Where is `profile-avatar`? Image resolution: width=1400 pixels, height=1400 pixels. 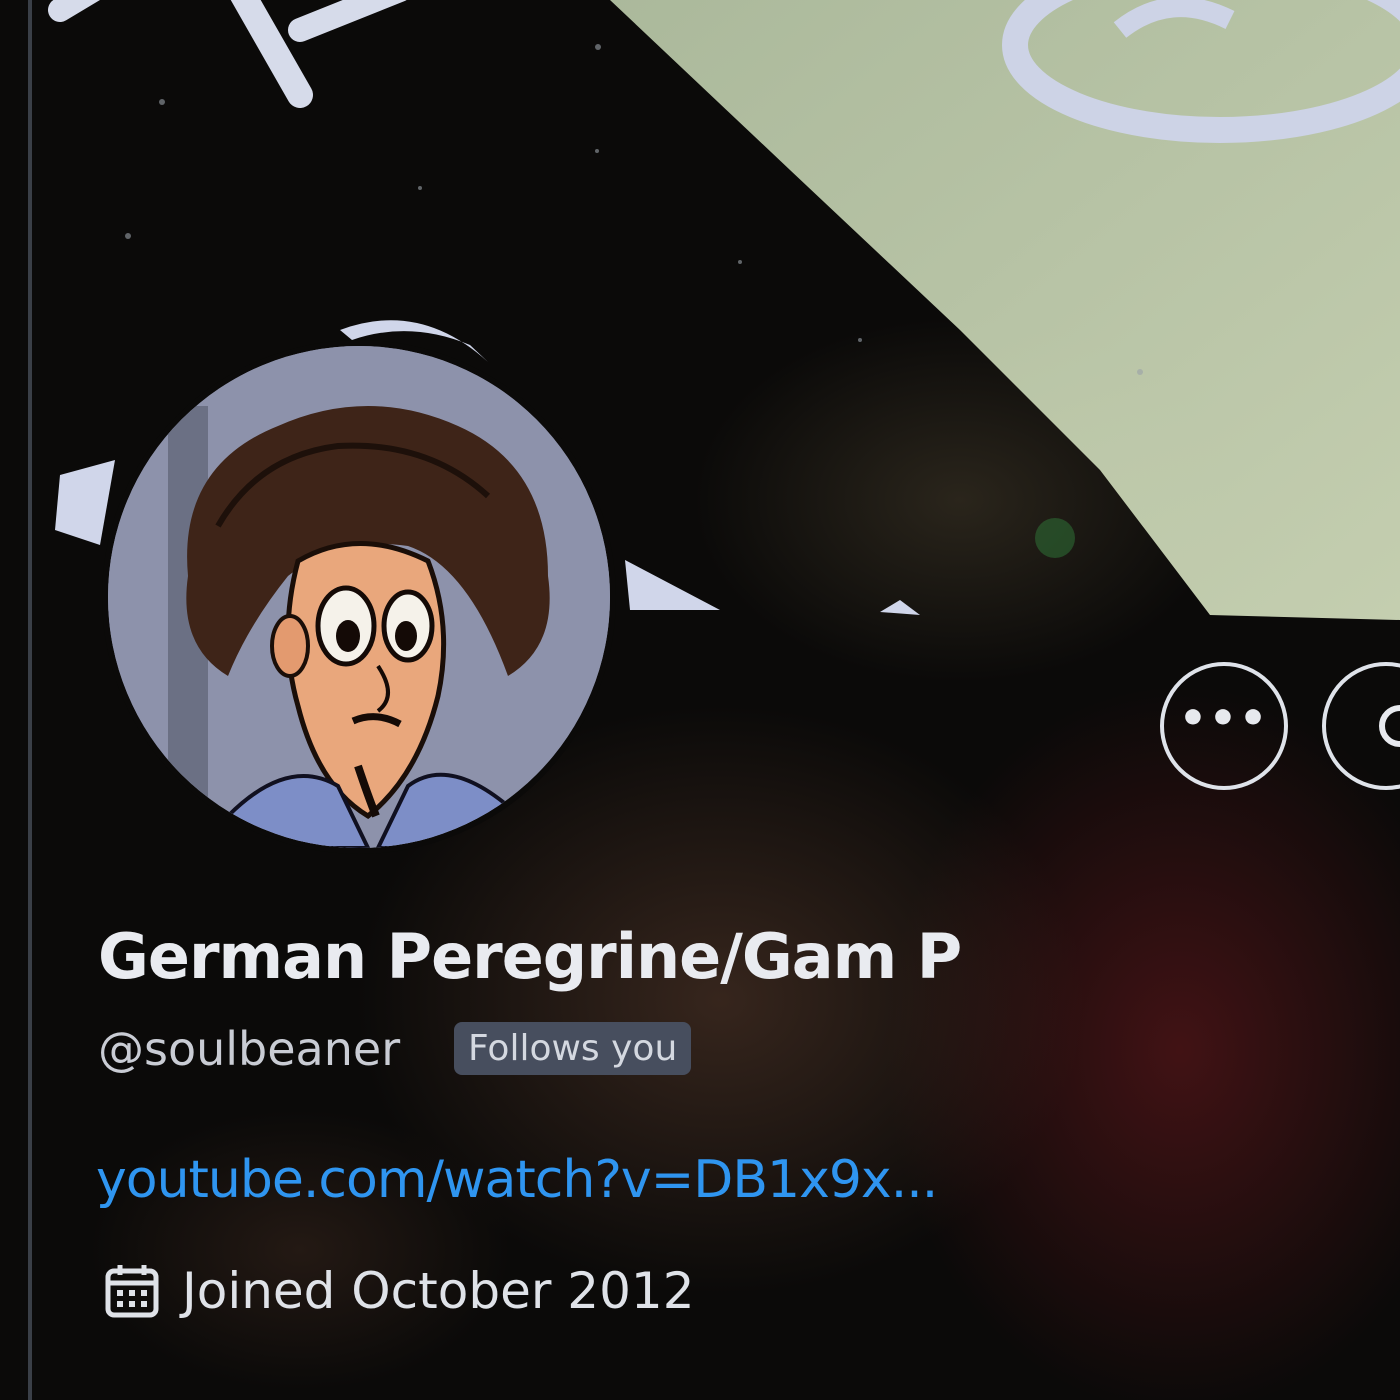 profile-avatar is located at coordinates (359, 597).